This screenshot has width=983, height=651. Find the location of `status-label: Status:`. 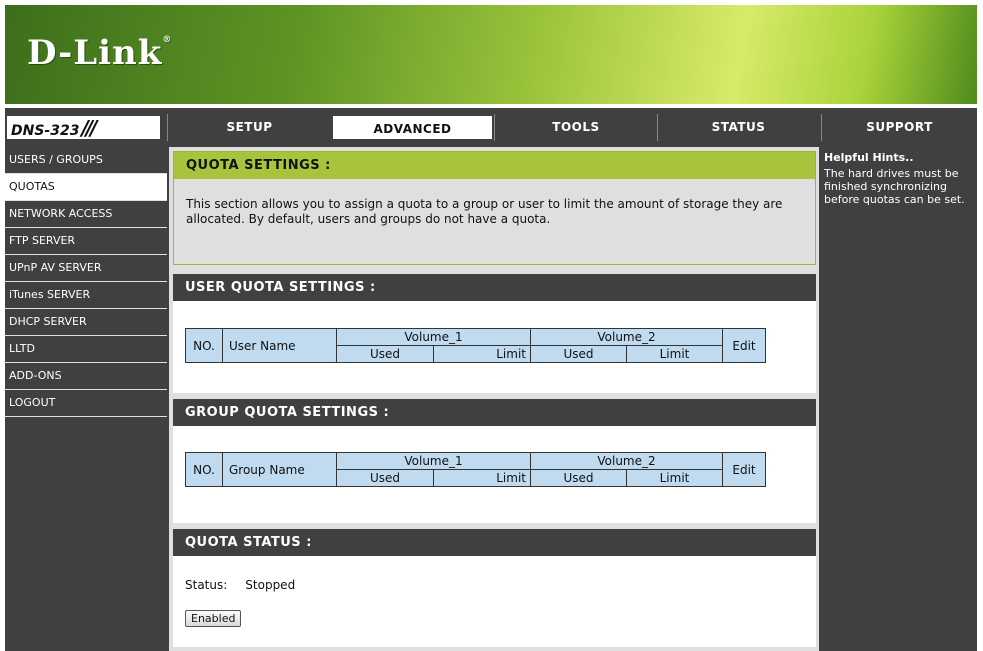

status-label: Status: is located at coordinates (206, 585).